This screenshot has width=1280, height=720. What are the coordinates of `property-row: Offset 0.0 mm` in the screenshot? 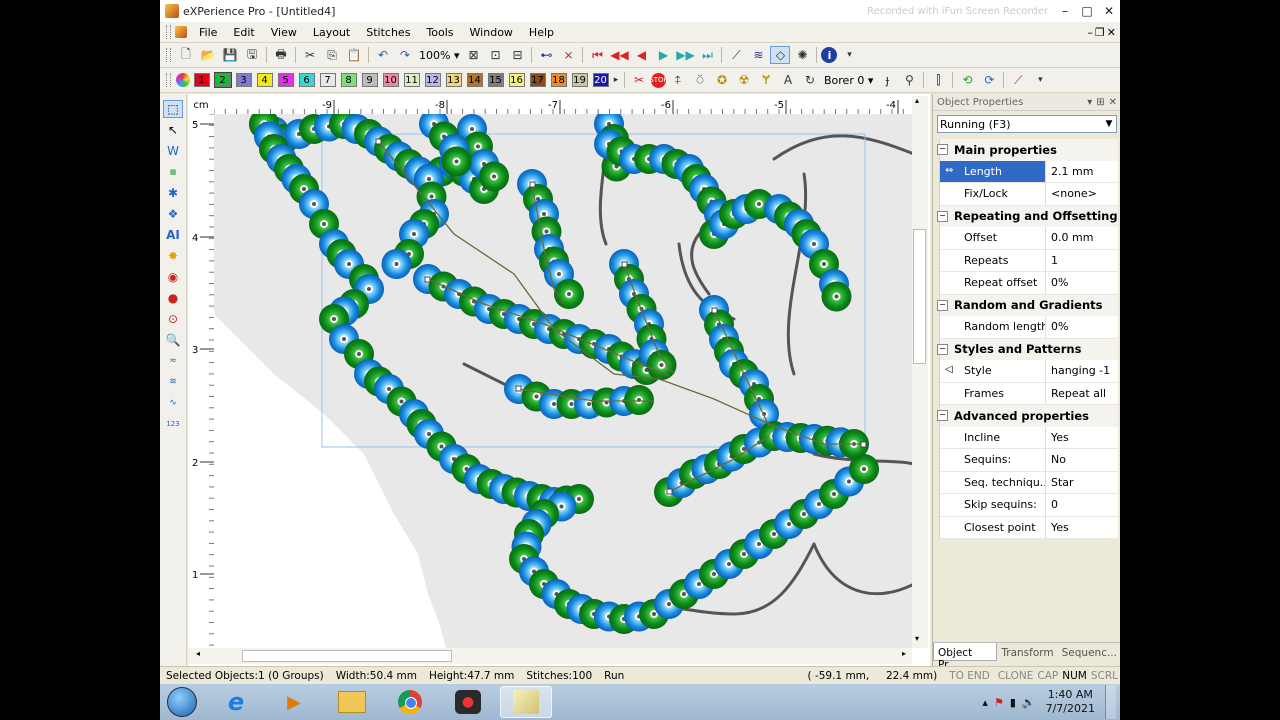 It's located at (1029, 238).